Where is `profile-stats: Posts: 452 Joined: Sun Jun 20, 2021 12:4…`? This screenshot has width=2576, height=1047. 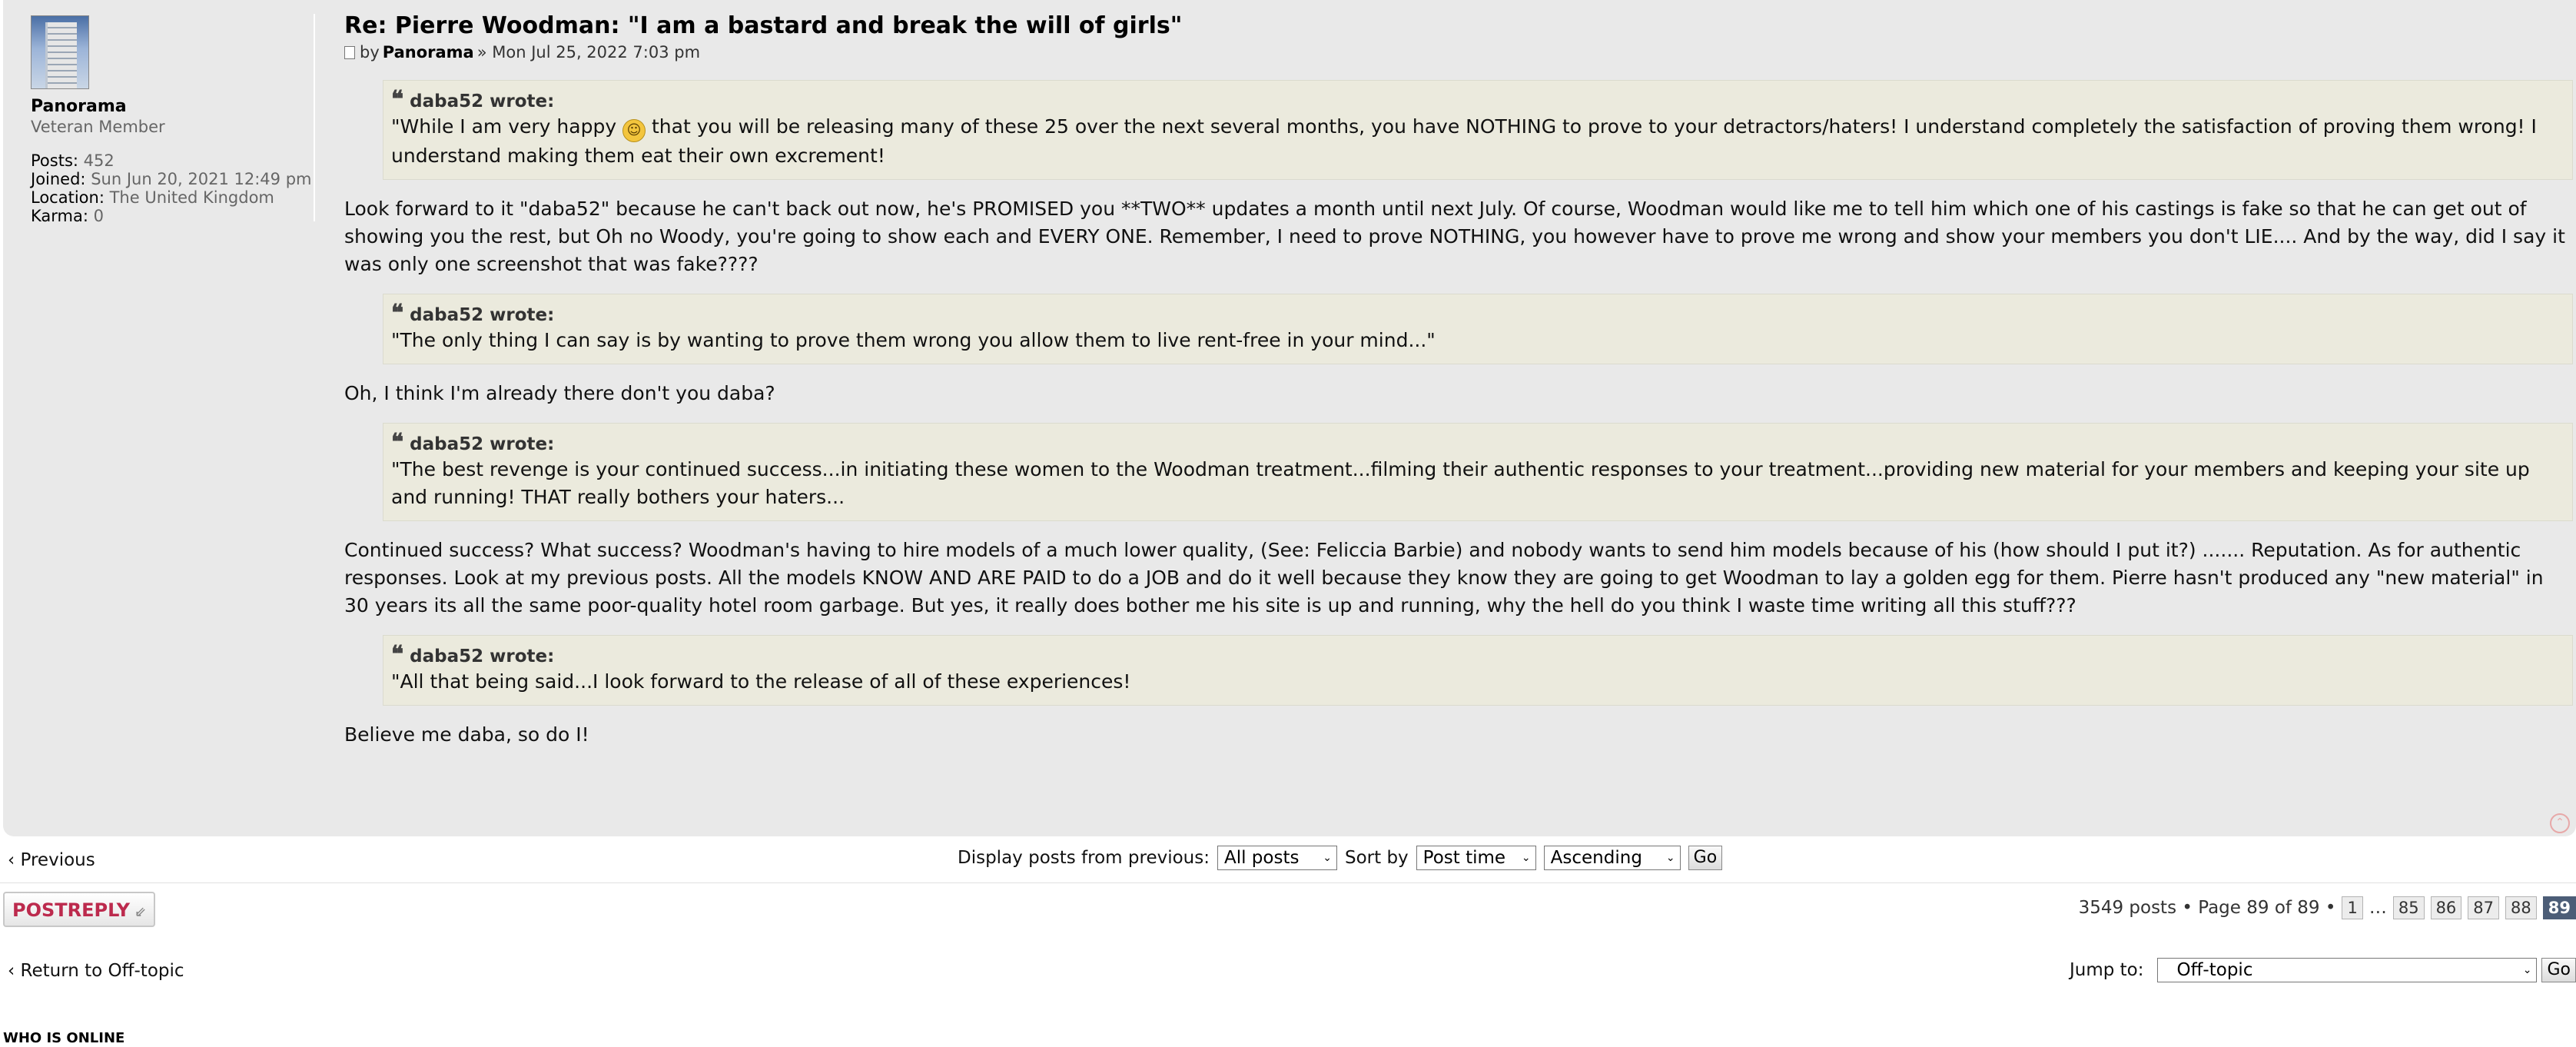
profile-stats: Posts: 452 Joined: Sun Jun 20, 2021 12:4… is located at coordinates (172, 188).